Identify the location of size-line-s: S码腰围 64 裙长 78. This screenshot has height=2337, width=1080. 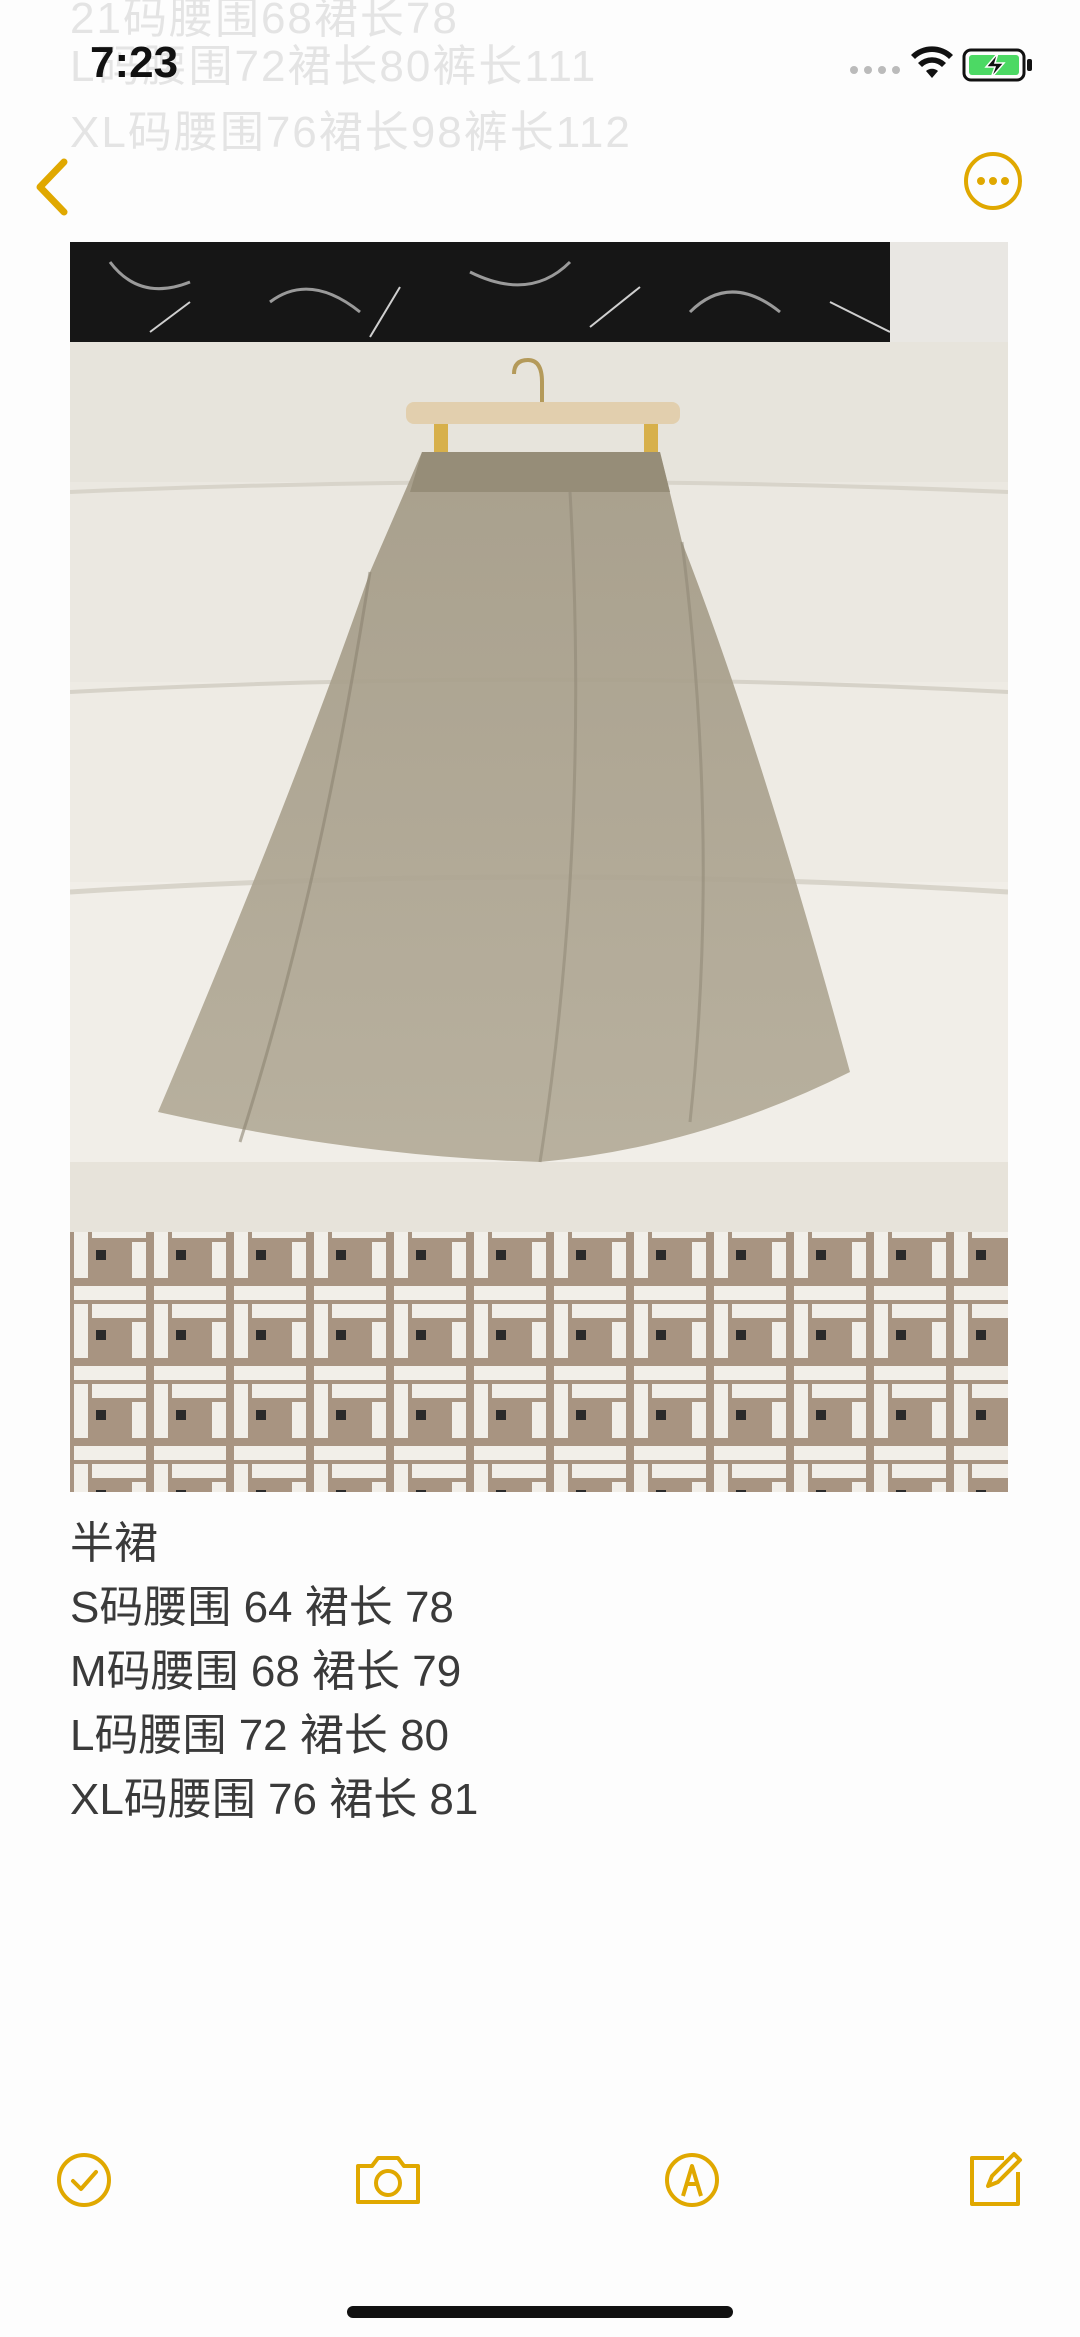
(262, 1607).